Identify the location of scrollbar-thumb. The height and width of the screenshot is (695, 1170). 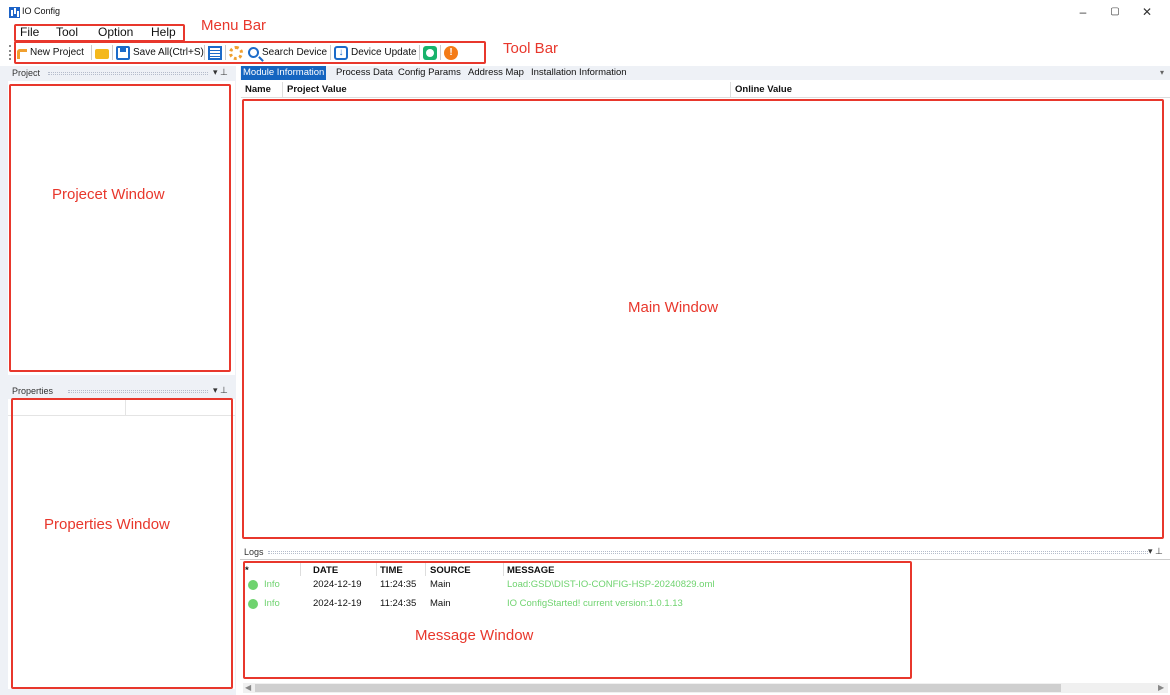
(658, 688).